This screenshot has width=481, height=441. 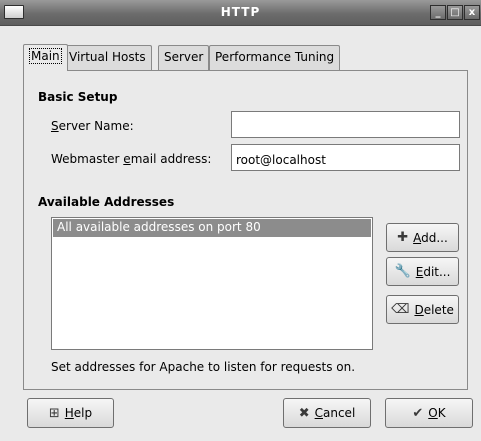 What do you see at coordinates (455, 12) in the screenshot?
I see `maximize-button: □` at bounding box center [455, 12].